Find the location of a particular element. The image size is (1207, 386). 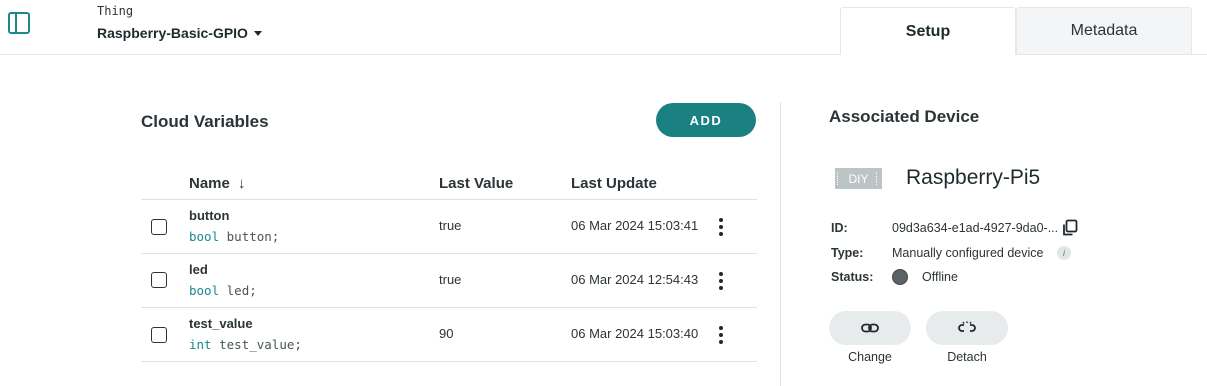

info-icon: i is located at coordinates (1064, 253).